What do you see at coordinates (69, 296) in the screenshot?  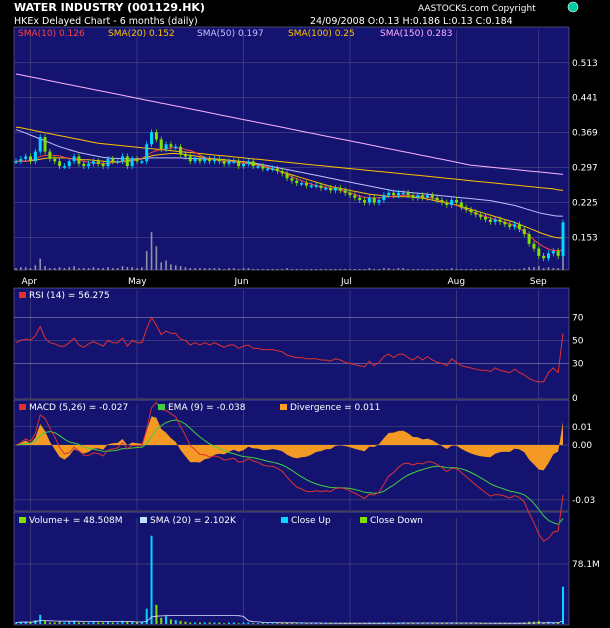 I see `rsi-legend: RSI (14) = 56.275` at bounding box center [69, 296].